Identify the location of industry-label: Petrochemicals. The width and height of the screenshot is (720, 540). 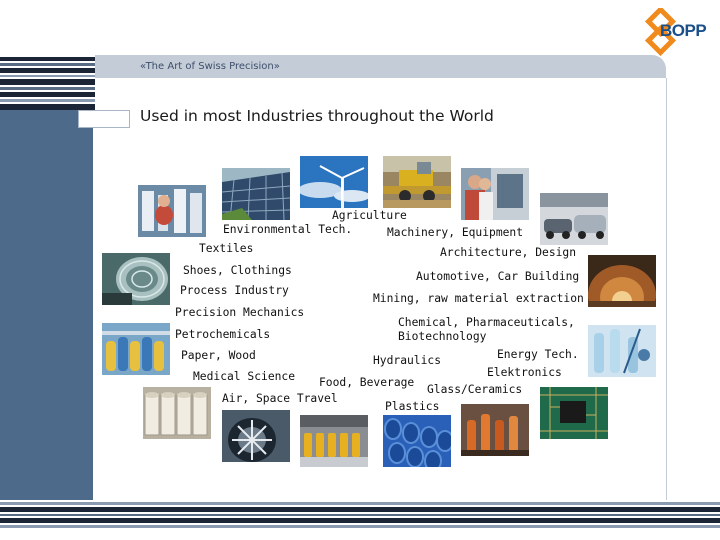
(223, 334).